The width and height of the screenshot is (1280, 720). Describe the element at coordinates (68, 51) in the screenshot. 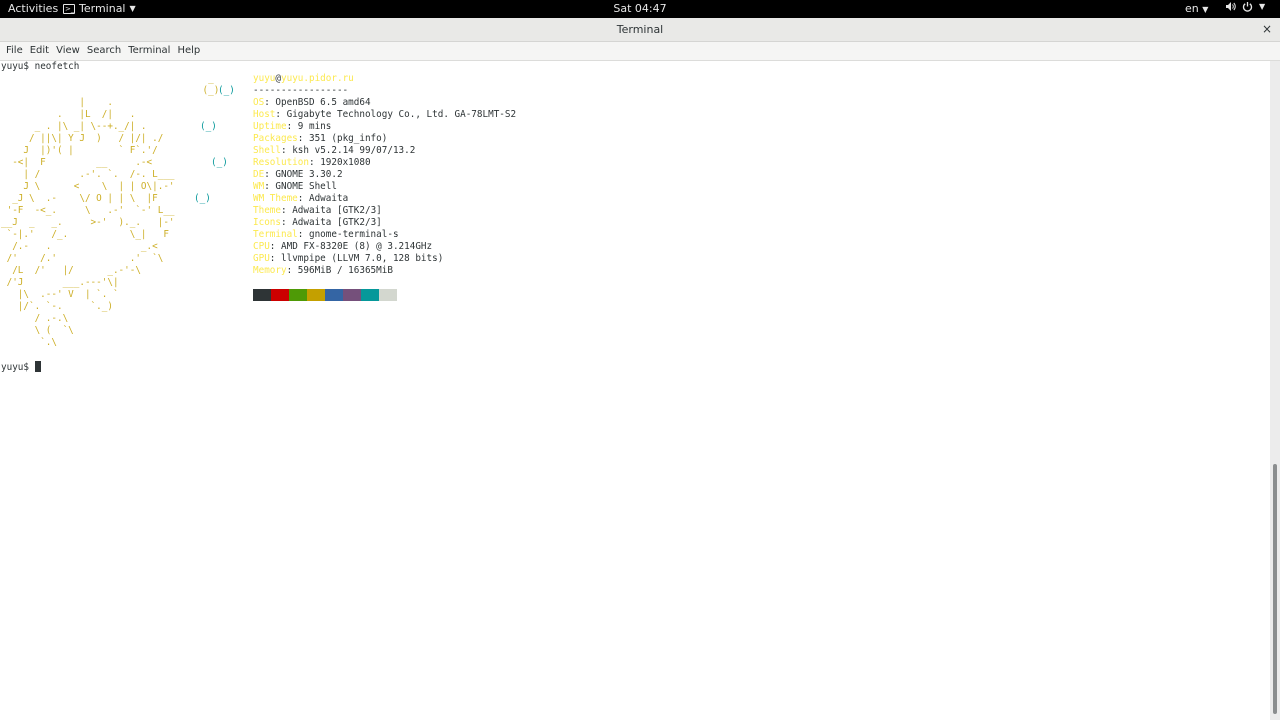

I see `menu-view: View` at that location.